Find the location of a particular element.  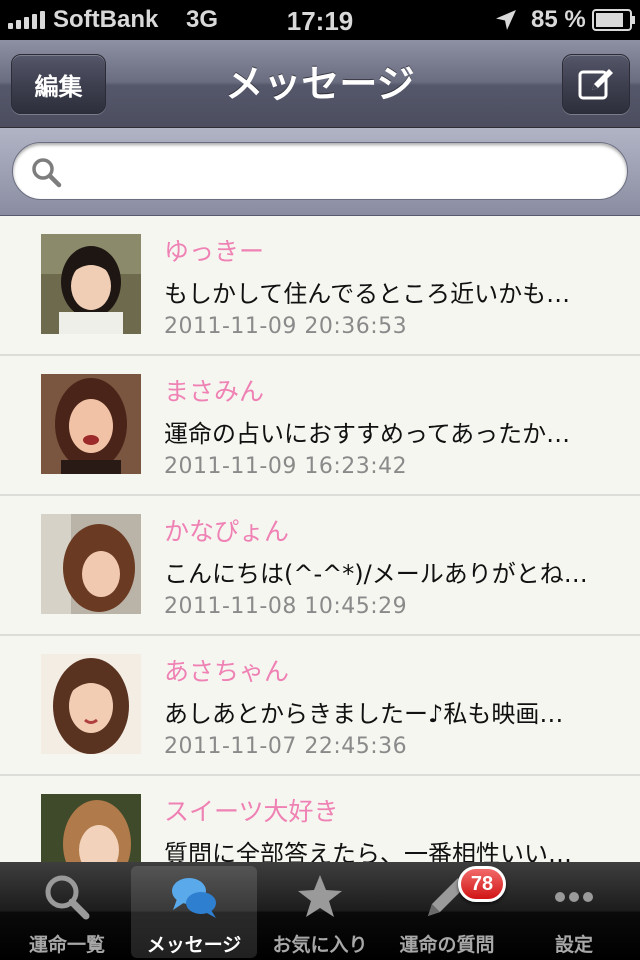

tab-label: 設定 is located at coordinates (573, 945).